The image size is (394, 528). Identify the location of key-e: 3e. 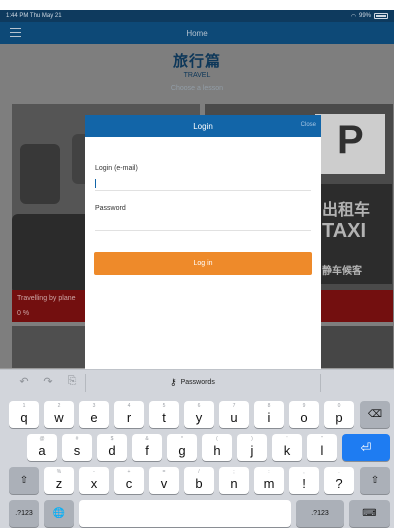
(94, 414).